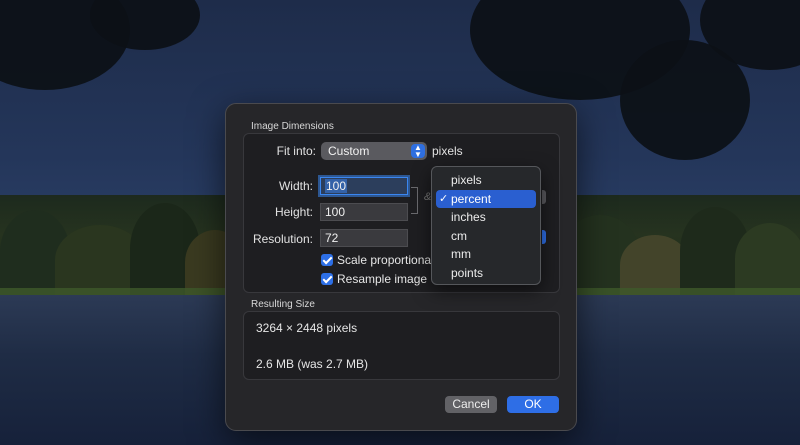 This screenshot has width=800, height=445. What do you see at coordinates (283, 304) in the screenshot?
I see `resulting-size-title: Resulting Size` at bounding box center [283, 304].